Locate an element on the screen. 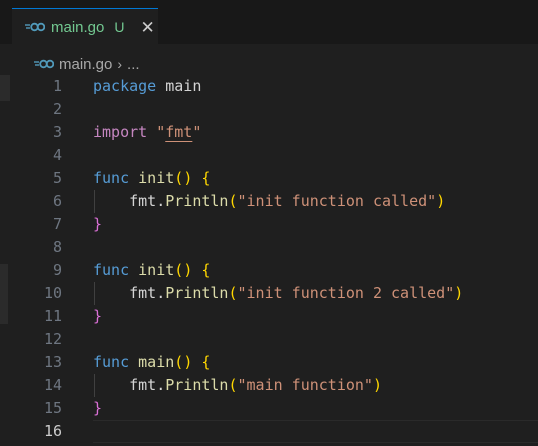 This screenshot has width=538, height=446. code-line: 6 fmt.Println("init function called") is located at coordinates (269, 201).